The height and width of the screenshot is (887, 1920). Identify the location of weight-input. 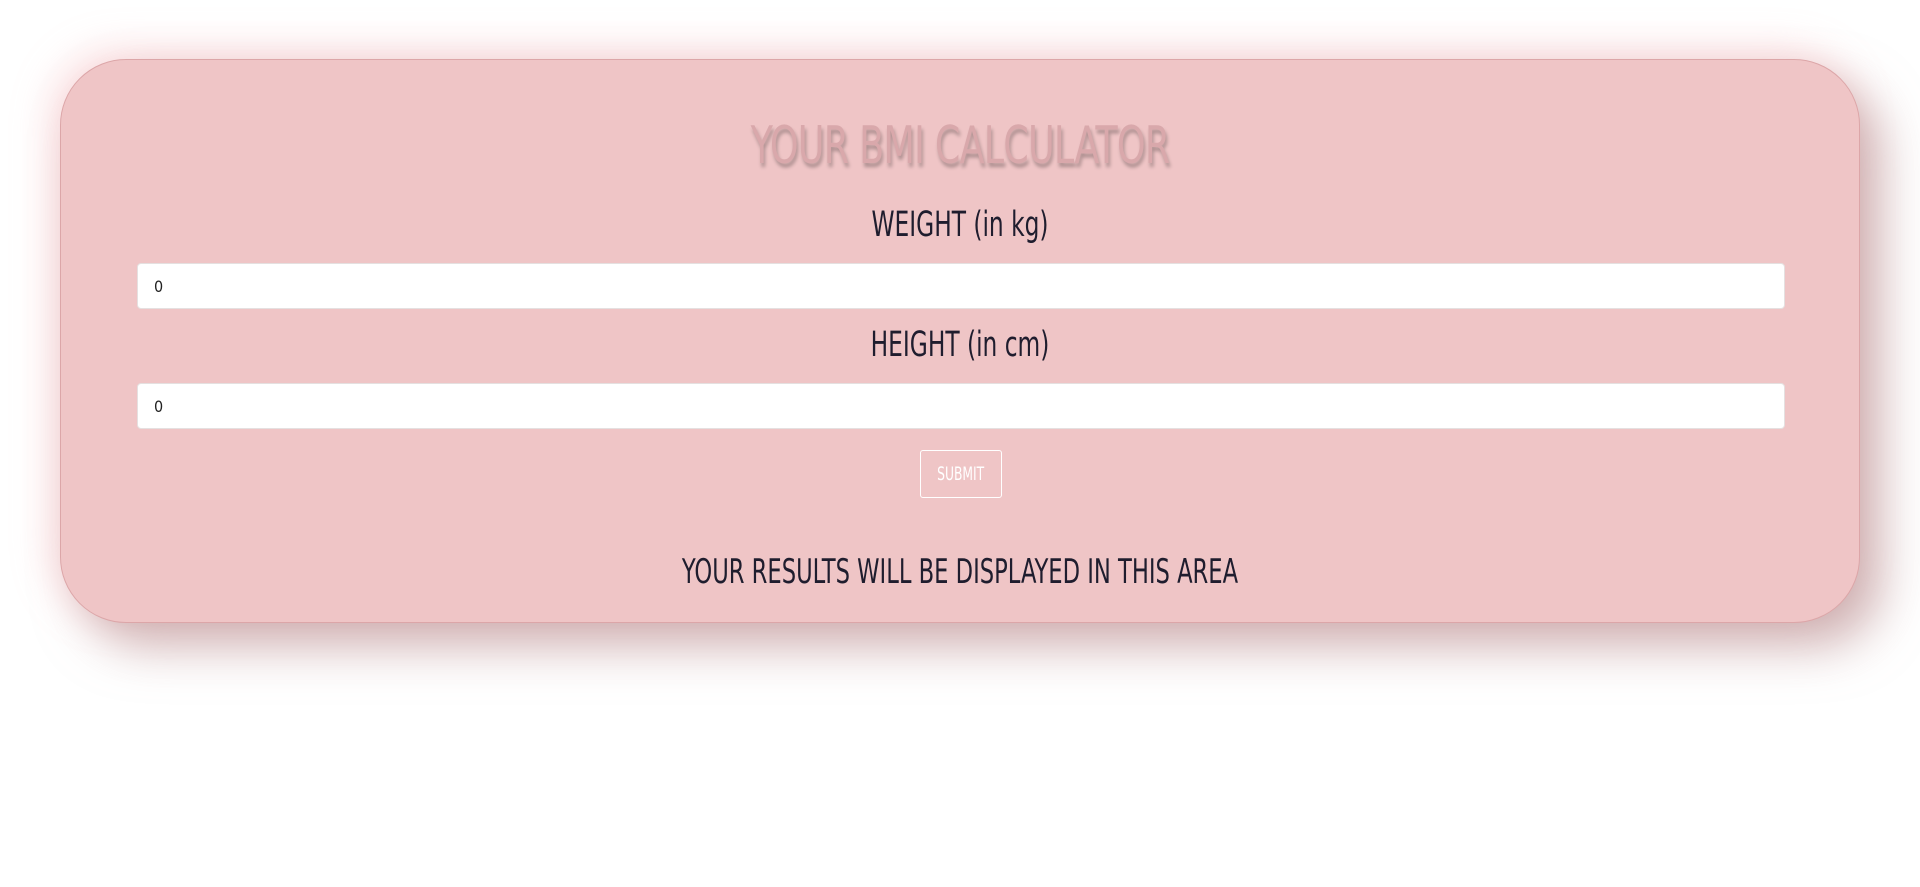
(961, 286).